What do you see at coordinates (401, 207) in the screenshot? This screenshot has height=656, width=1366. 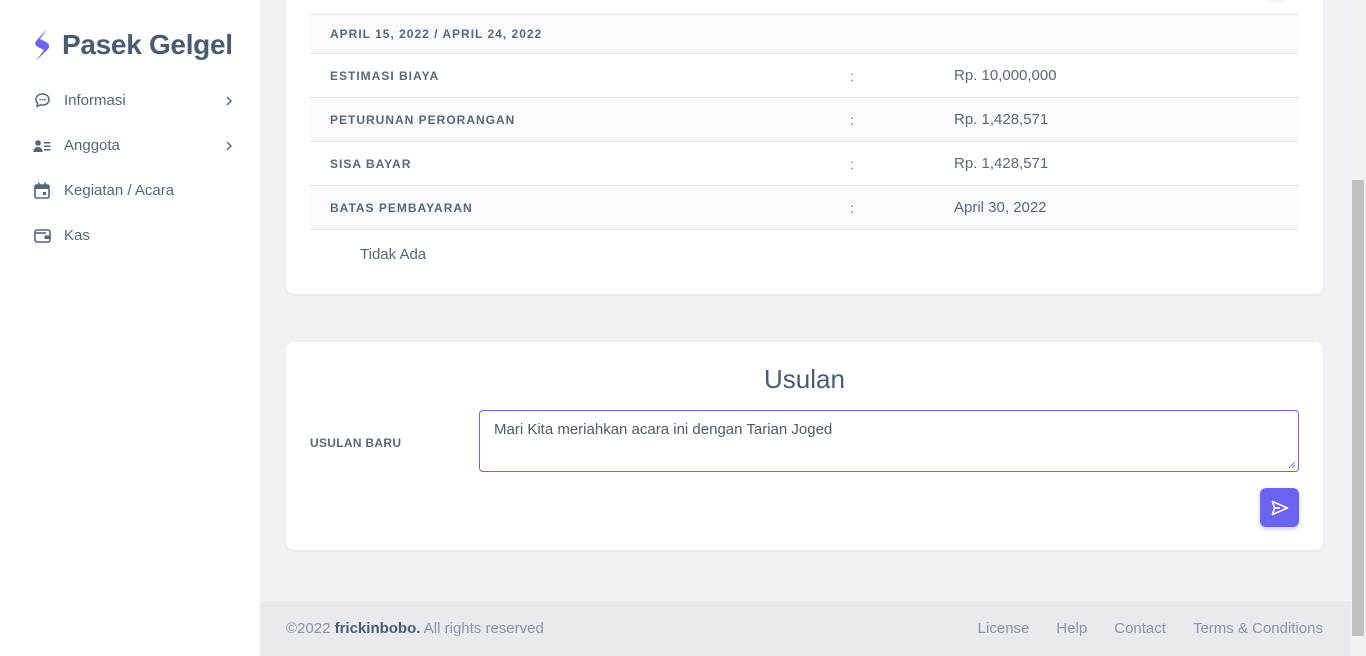 I see `row-label: BATAS PEMBAYARAN` at bounding box center [401, 207].